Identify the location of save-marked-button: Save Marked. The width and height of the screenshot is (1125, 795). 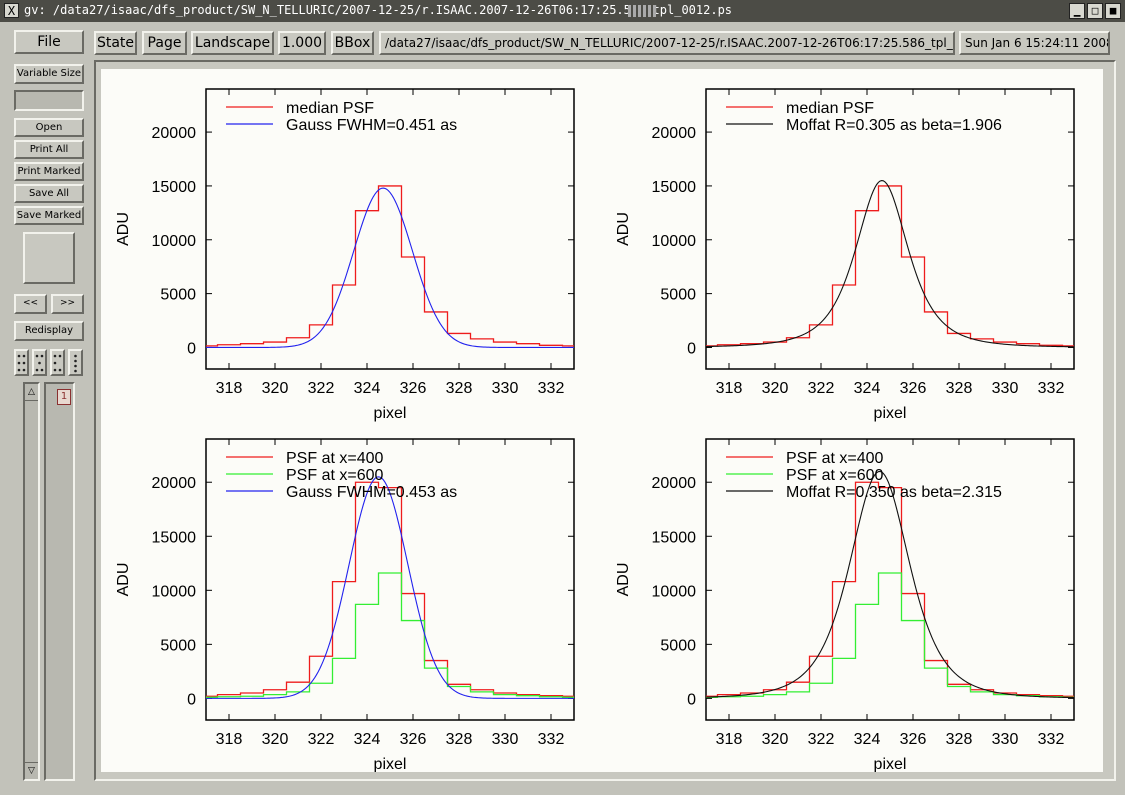
(49, 215).